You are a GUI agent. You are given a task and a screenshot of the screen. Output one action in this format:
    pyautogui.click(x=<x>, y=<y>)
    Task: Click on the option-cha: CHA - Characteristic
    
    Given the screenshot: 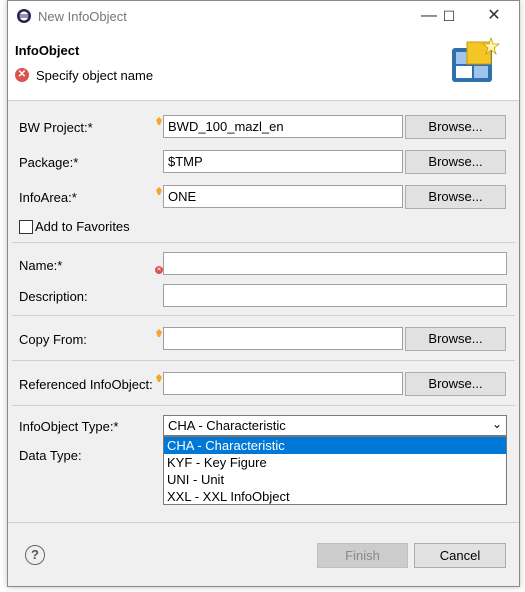 What is the action you would take?
    pyautogui.click(x=335, y=445)
    